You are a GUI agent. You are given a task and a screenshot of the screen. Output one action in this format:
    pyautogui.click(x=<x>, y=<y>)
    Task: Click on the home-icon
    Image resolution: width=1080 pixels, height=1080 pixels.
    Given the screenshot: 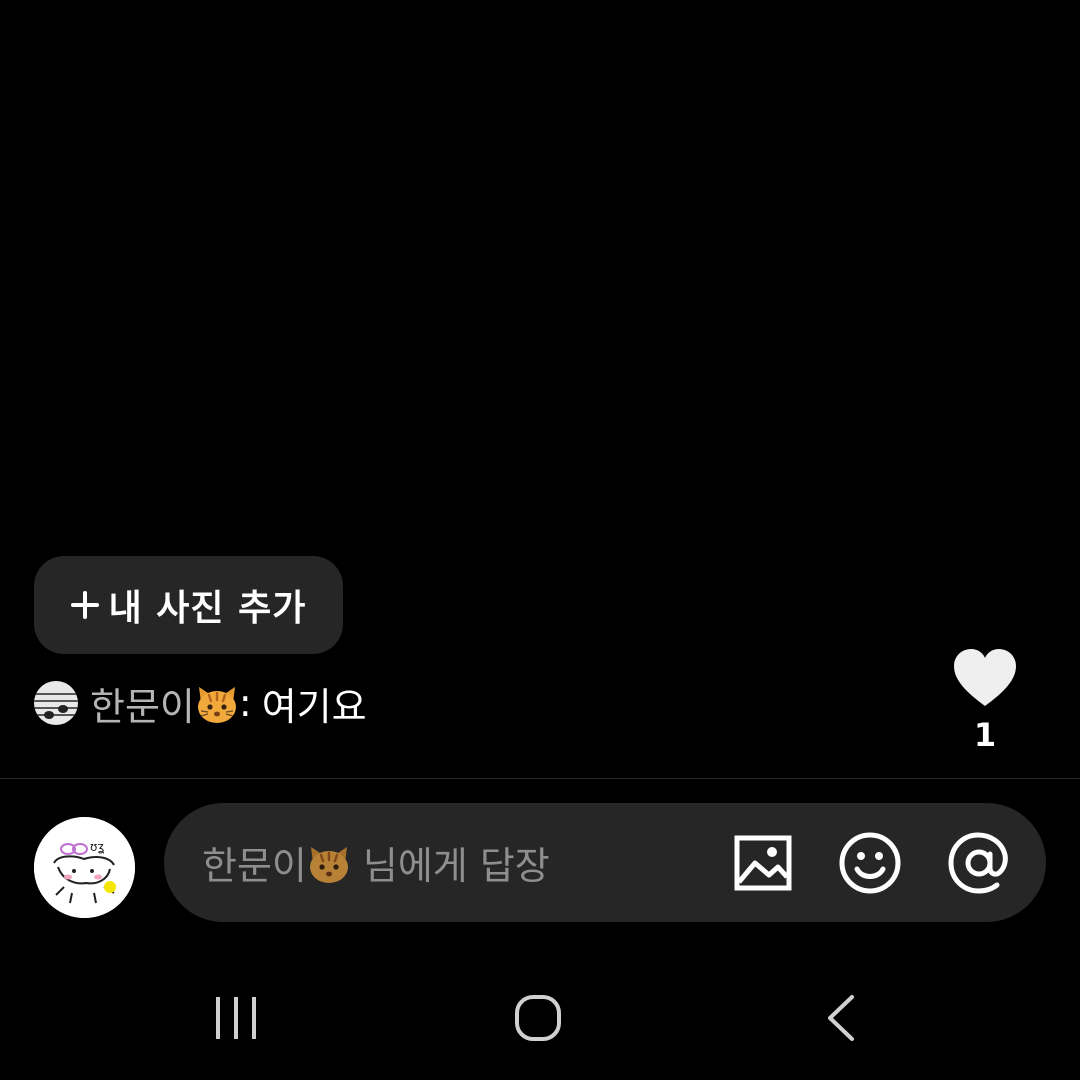 What is the action you would take?
    pyautogui.click(x=538, y=1018)
    